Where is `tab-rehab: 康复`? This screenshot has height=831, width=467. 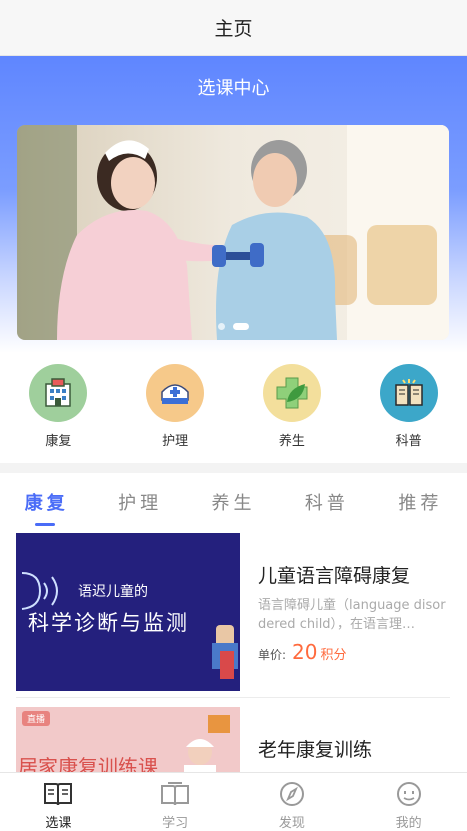
tab-rehab: 康复 is located at coordinates (46, 500).